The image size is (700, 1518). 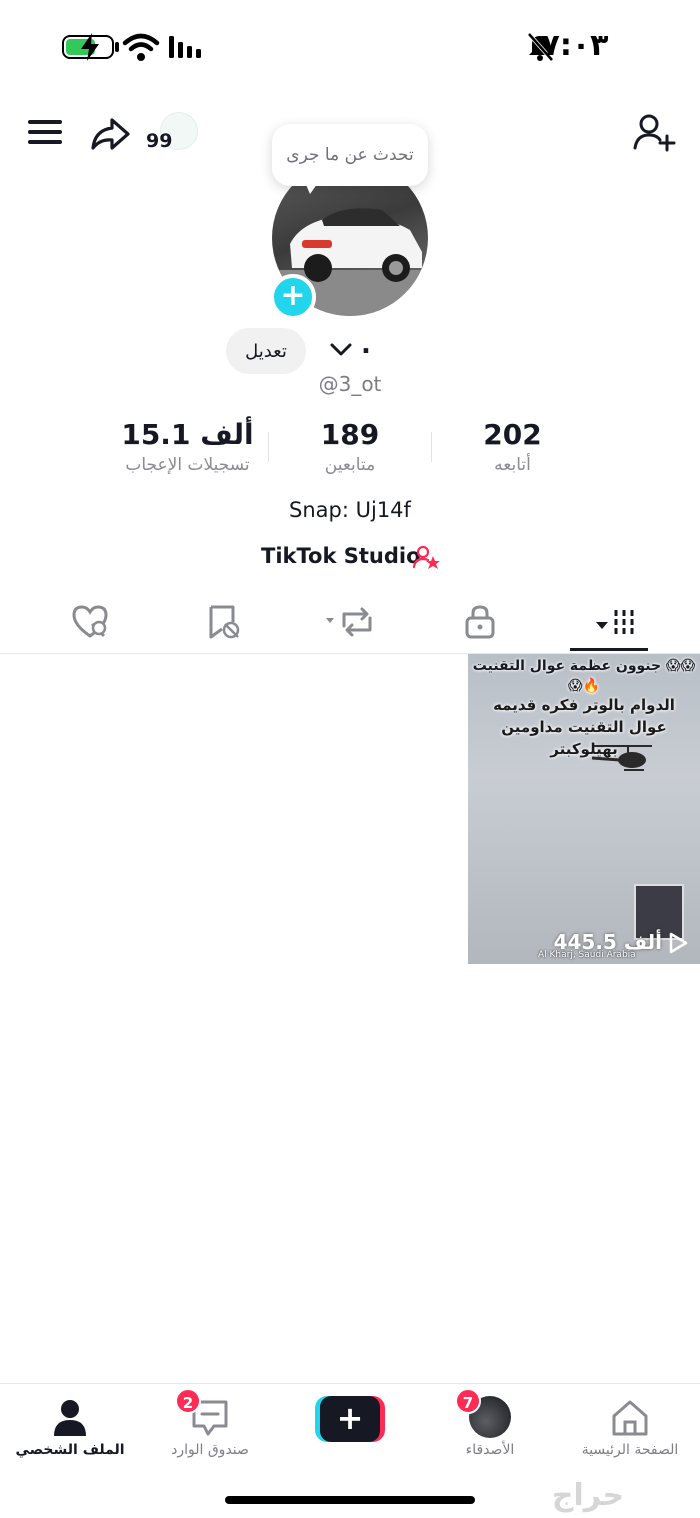 I want to click on studio-label: TikTok Studio, so click(x=341, y=556).